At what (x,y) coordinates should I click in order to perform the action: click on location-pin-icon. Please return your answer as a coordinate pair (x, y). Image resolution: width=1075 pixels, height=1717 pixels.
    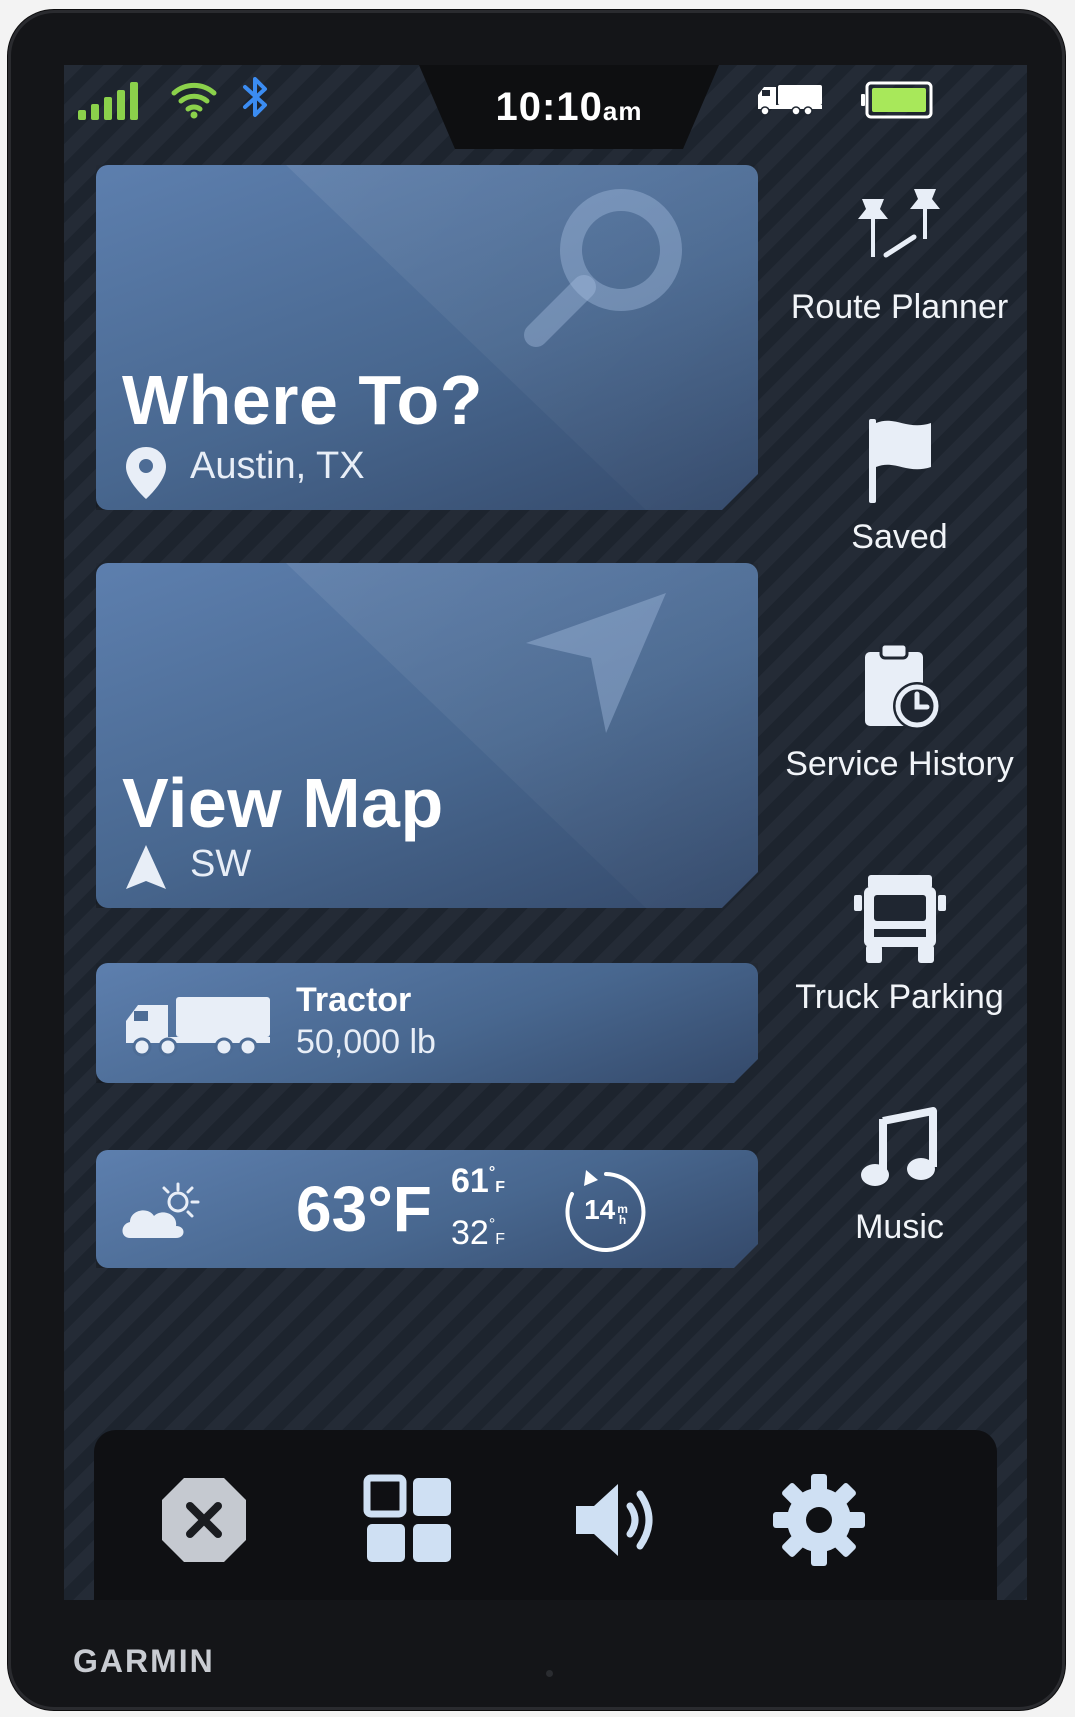
    Looking at the image, I should click on (146, 473).